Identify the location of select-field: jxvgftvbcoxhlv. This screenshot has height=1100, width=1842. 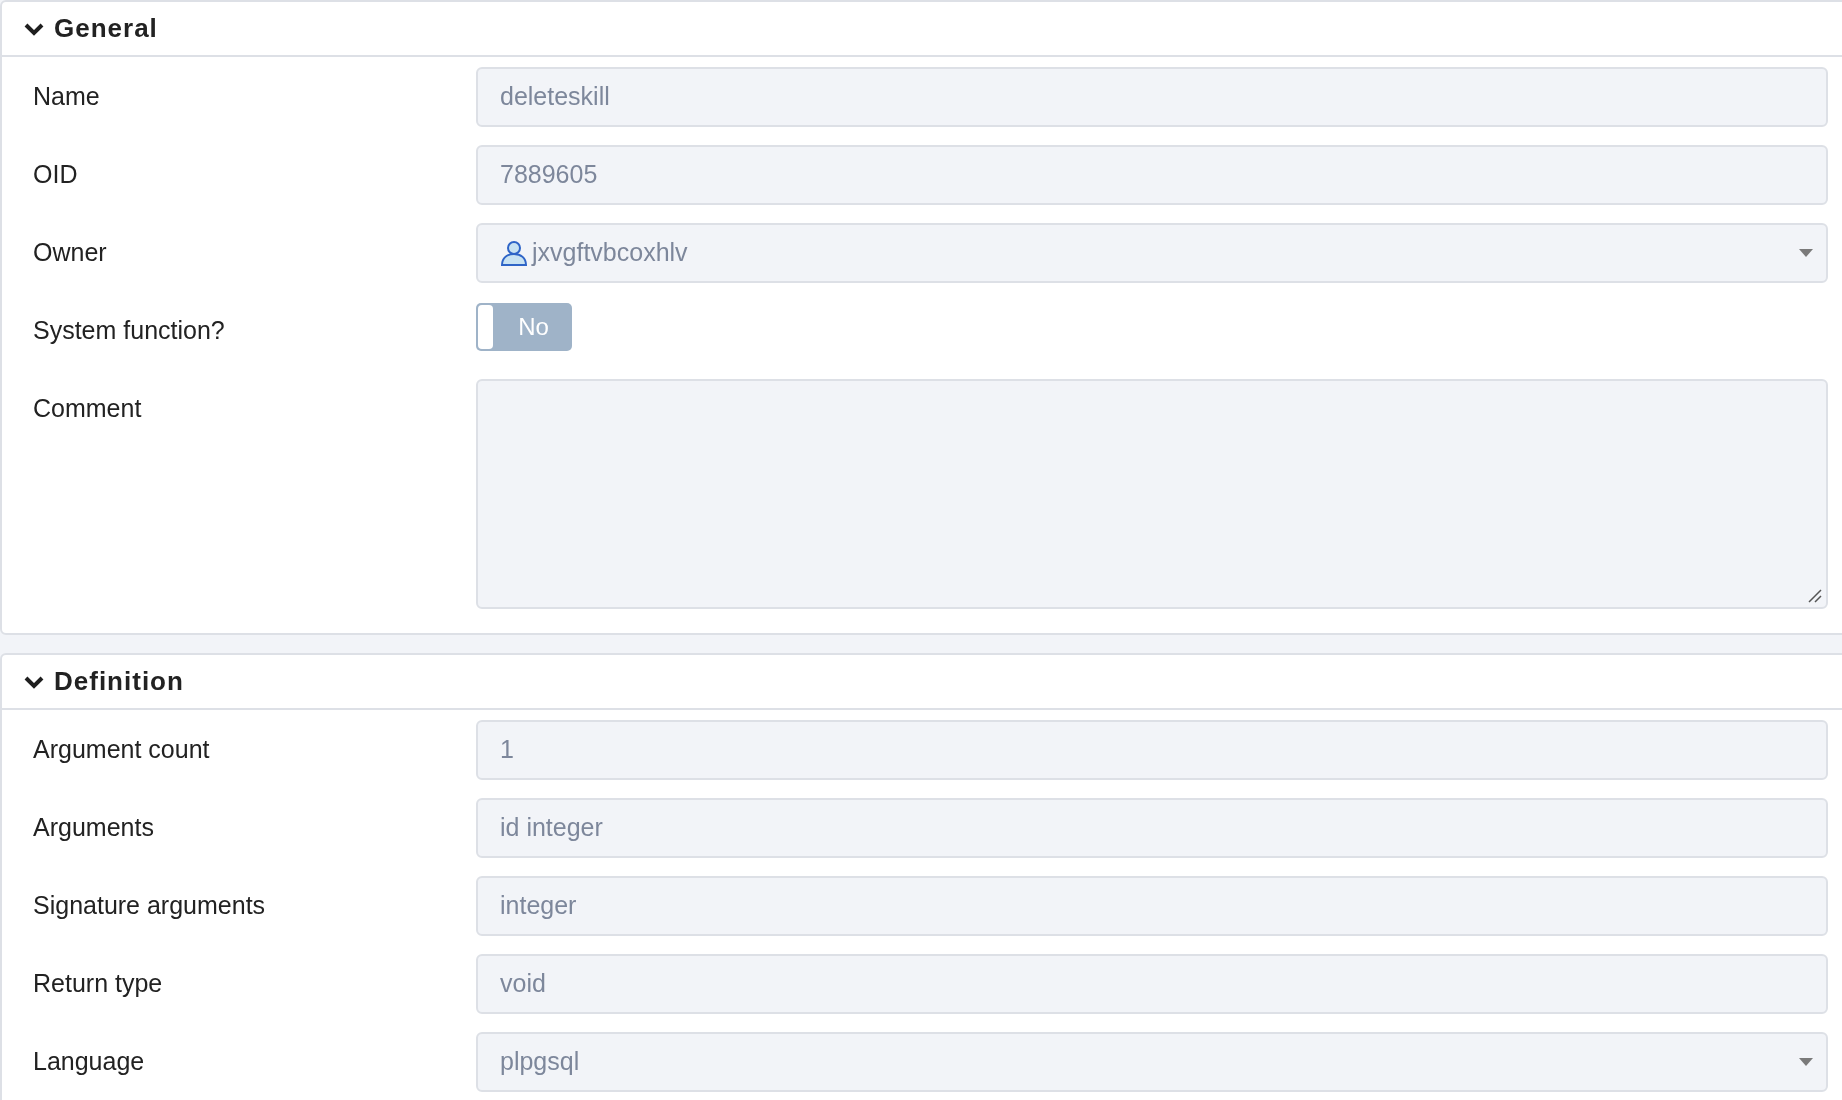
(1152, 253).